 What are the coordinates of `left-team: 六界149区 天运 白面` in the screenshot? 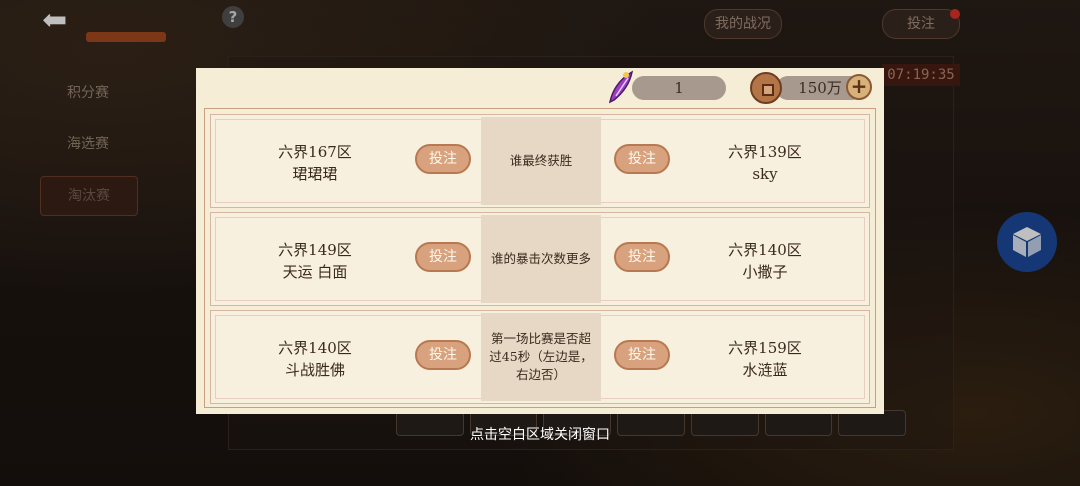 It's located at (315, 261).